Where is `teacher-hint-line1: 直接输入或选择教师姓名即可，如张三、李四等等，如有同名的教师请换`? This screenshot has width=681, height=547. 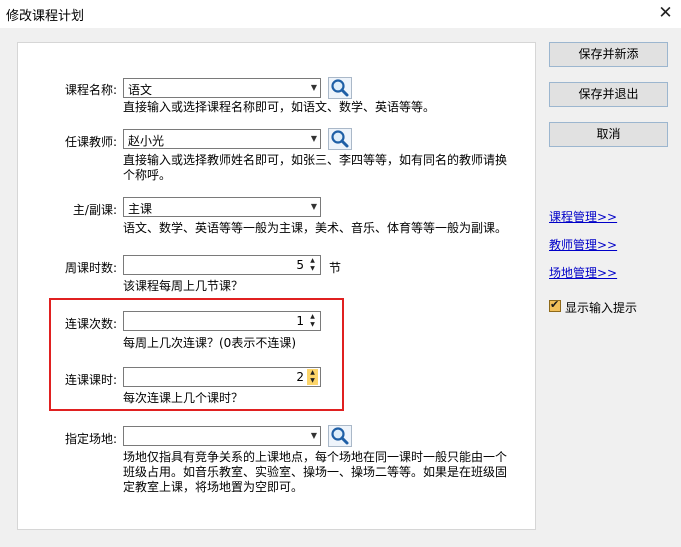
teacher-hint-line1: 直接输入或选择教师姓名即可，如张三、李四等等，如有同名的教师请换 is located at coordinates (315, 160).